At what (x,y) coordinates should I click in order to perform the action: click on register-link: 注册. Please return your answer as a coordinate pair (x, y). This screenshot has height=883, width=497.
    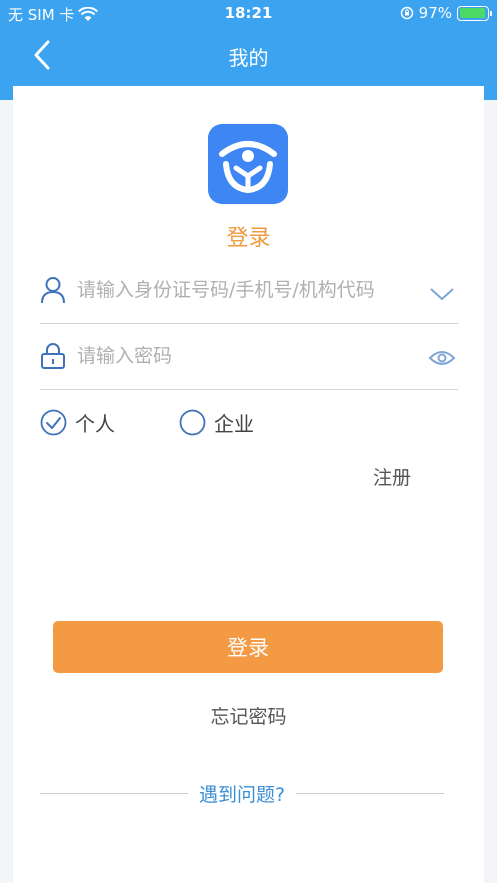
    Looking at the image, I should click on (392, 476).